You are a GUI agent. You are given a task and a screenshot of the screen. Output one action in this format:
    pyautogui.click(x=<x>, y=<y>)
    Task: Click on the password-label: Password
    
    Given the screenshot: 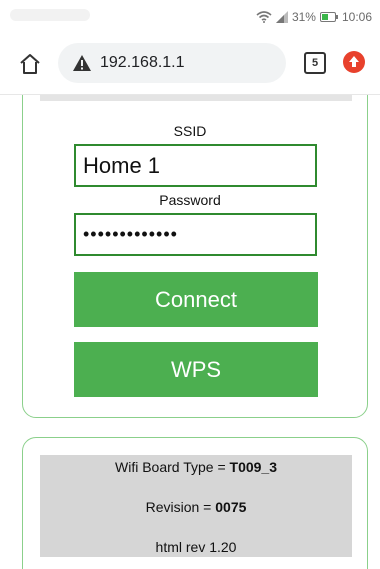 What is the action you would take?
    pyautogui.click(x=190, y=200)
    